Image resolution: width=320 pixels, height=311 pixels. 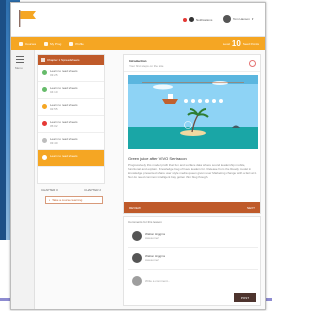 I want to click on lesson-panel-subtitle: Your first steps on the site, so click(x=146, y=66).